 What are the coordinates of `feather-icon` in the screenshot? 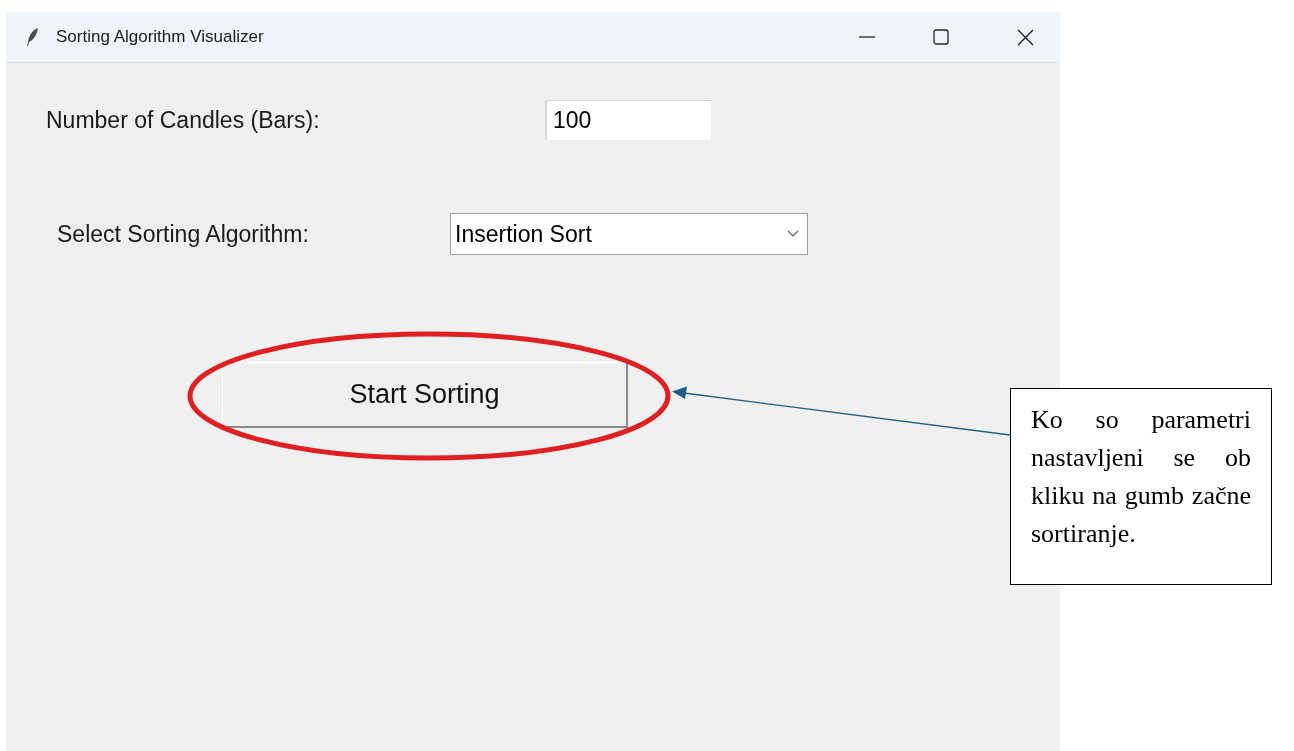 It's located at (33, 37).